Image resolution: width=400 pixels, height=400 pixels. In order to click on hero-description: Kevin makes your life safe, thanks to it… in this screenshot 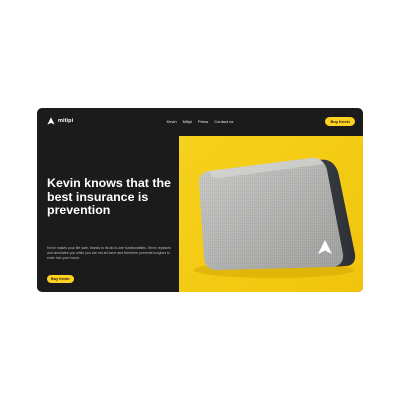, I will do `click(109, 253)`.